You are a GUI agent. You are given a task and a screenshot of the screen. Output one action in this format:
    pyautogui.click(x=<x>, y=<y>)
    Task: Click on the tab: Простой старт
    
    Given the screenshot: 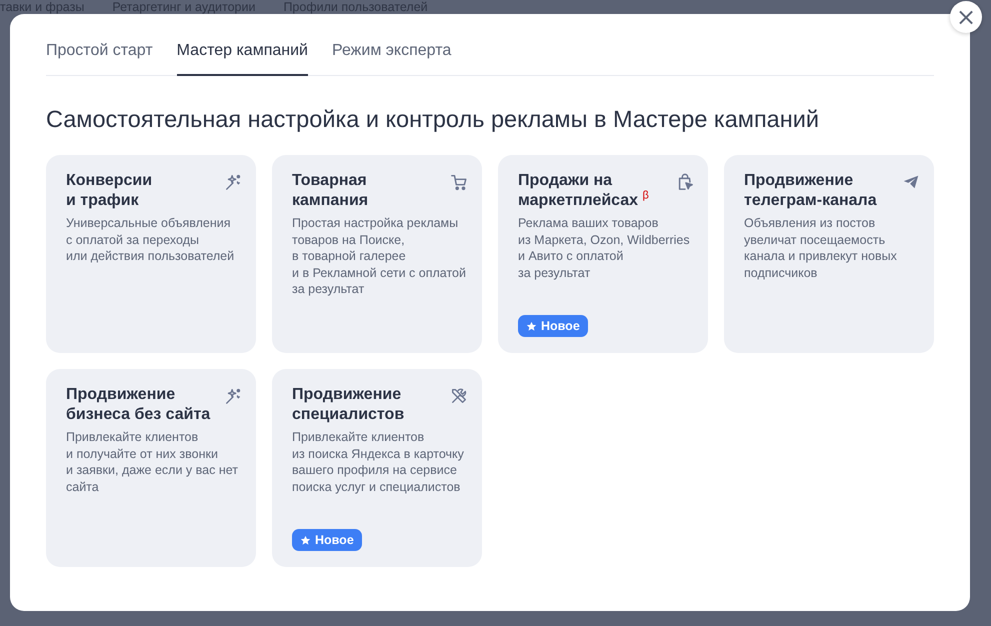 What is the action you would take?
    pyautogui.click(x=99, y=59)
    